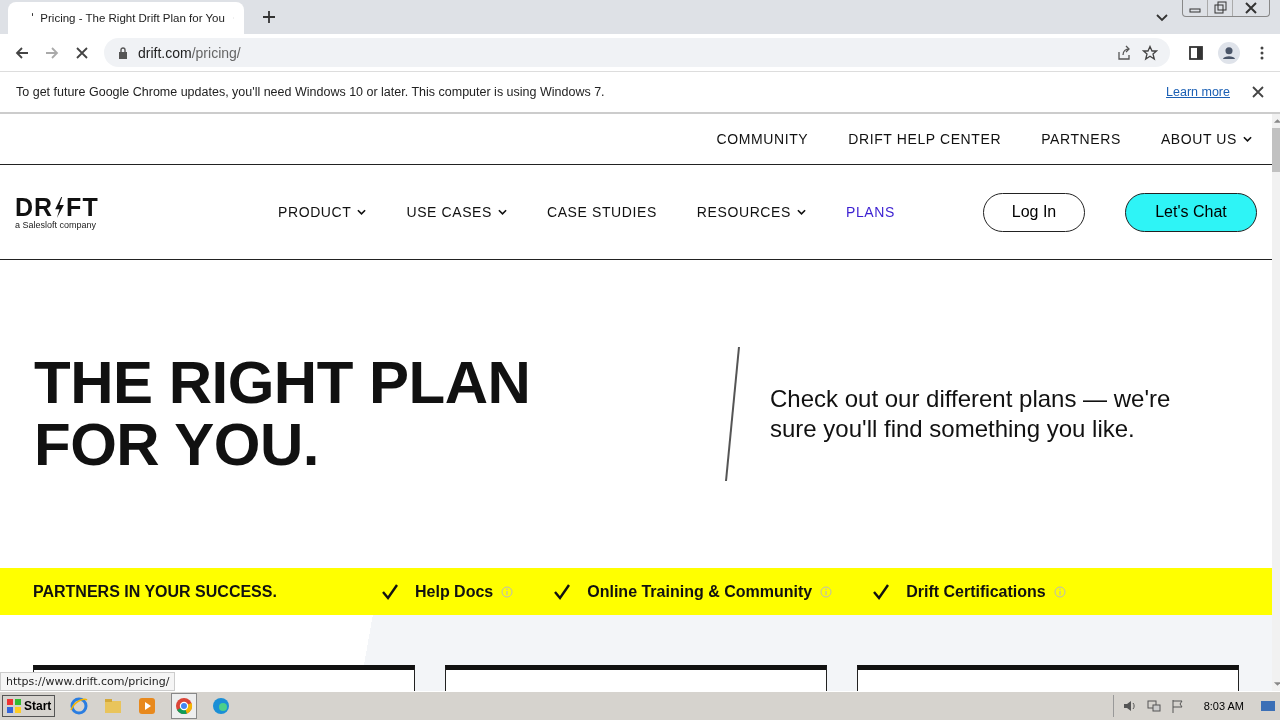 The height and width of the screenshot is (720, 1280). Describe the element at coordinates (1198, 92) in the screenshot. I see `learn-more-link: Learn more` at that location.